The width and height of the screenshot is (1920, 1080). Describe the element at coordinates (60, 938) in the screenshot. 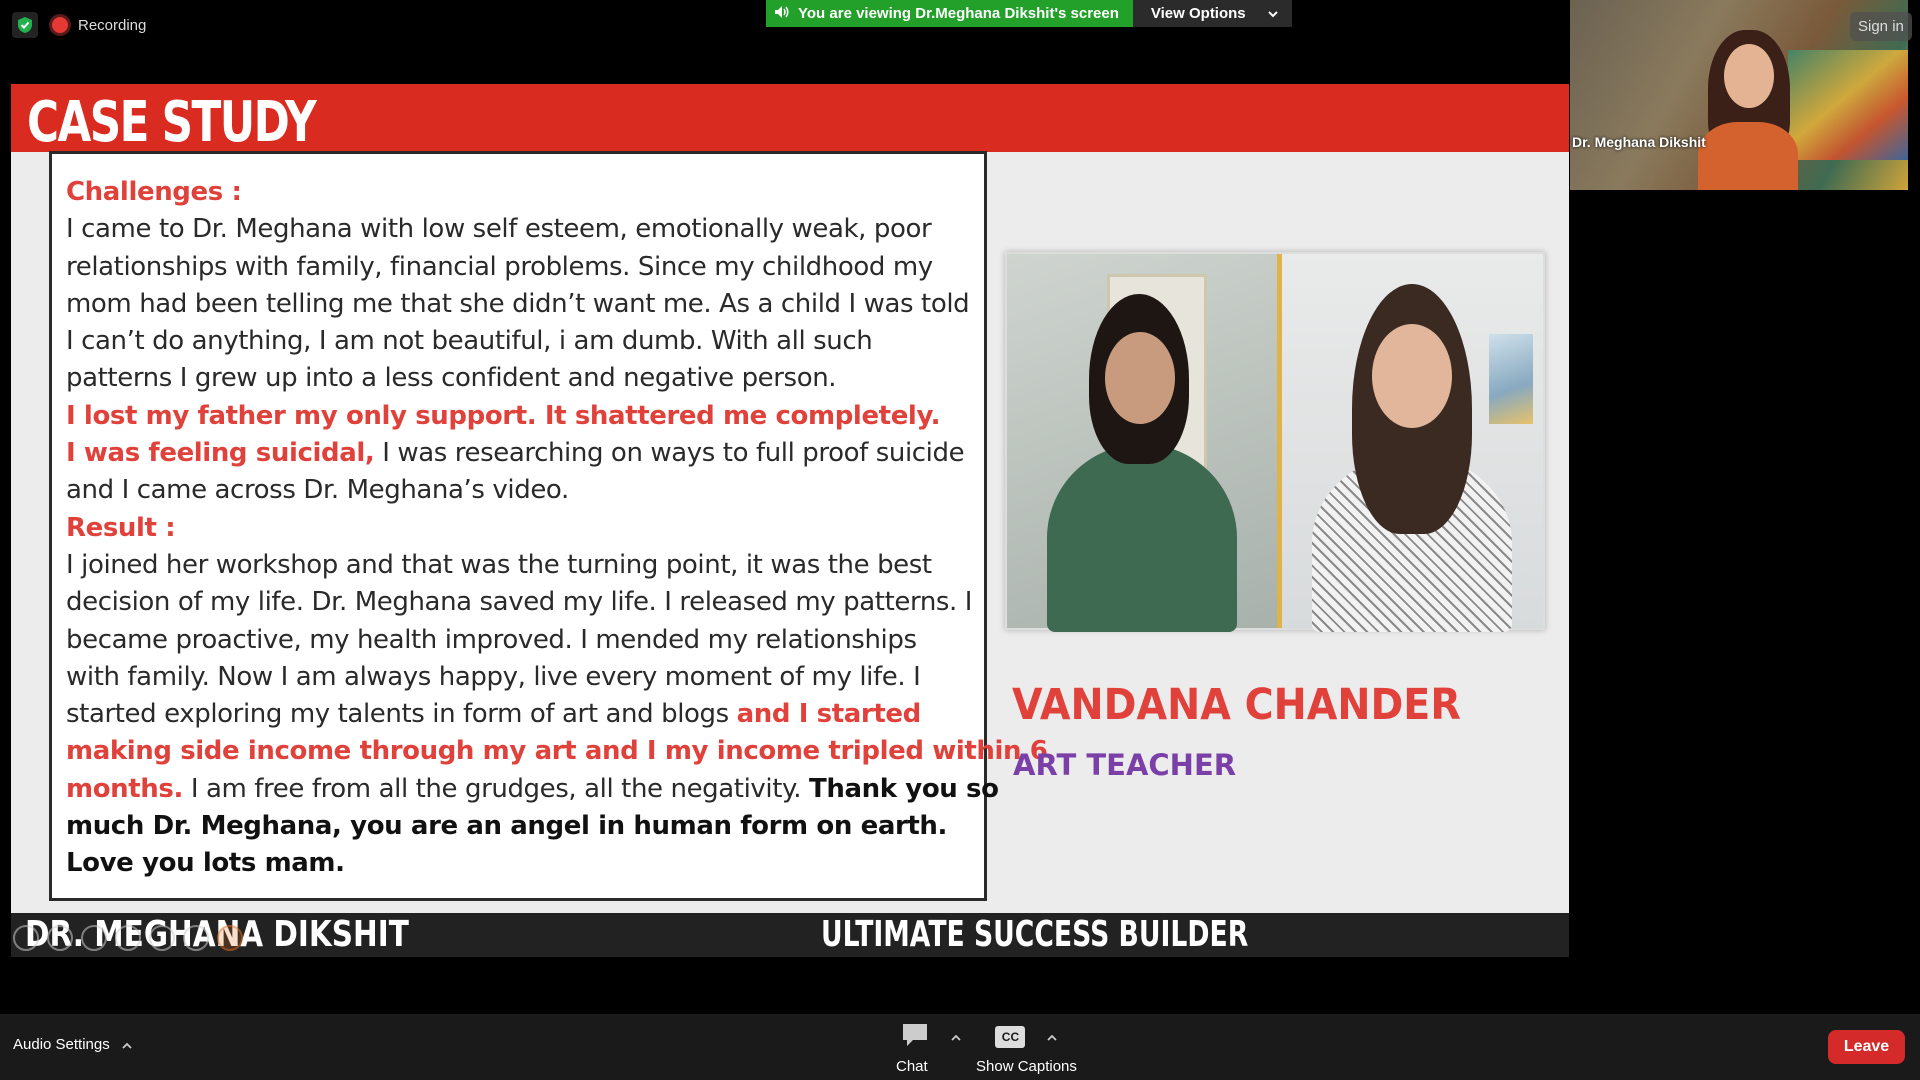

I see `play-icon` at that location.